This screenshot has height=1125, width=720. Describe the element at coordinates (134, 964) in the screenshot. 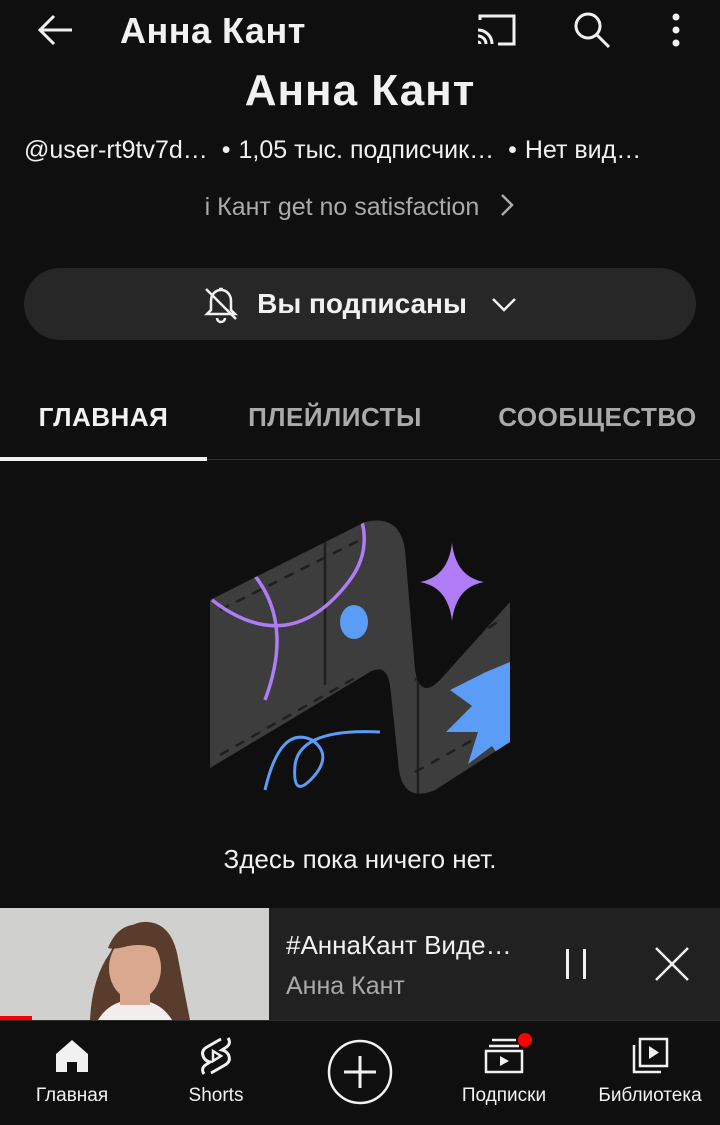

I see `miniplayer-thumbnail` at that location.